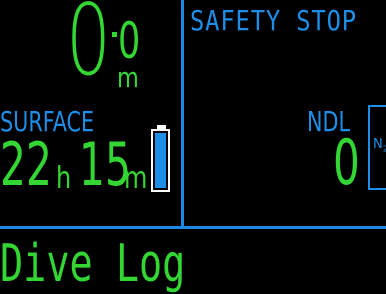 This screenshot has height=294, width=386. What do you see at coordinates (88, 49) in the screenshot?
I see `depth-value: 0` at bounding box center [88, 49].